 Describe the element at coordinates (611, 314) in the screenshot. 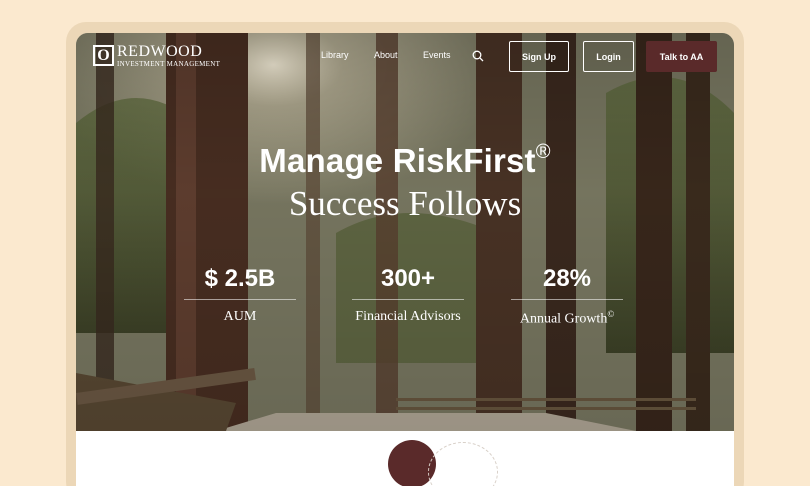

I see `copyright-mark: ©` at that location.